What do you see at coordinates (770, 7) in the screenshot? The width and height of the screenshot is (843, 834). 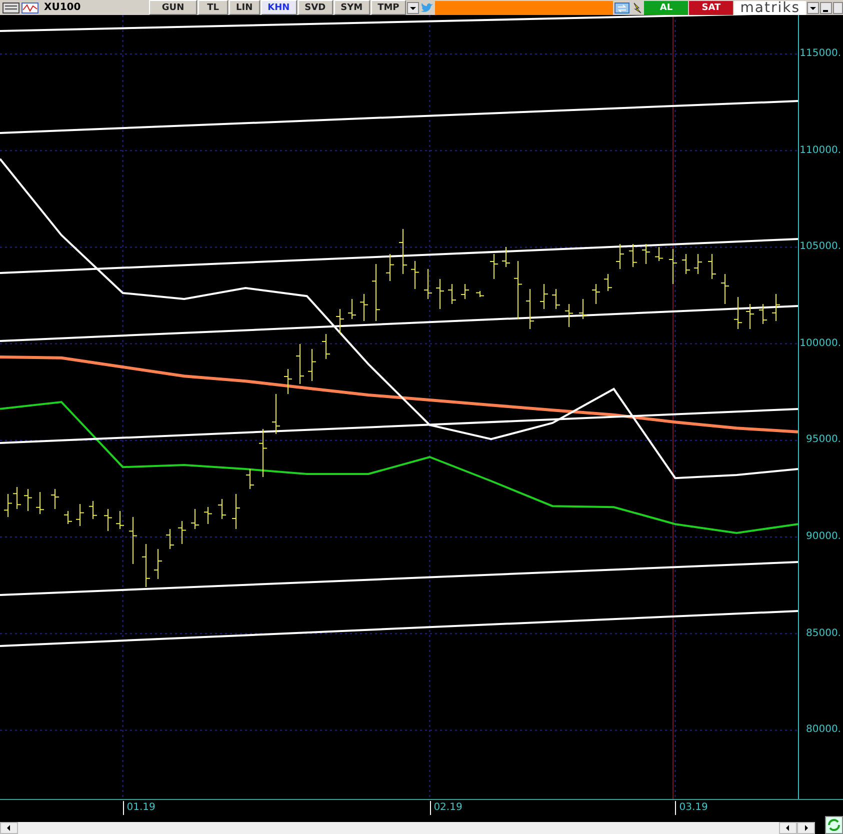 I see `logo: matriks` at bounding box center [770, 7].